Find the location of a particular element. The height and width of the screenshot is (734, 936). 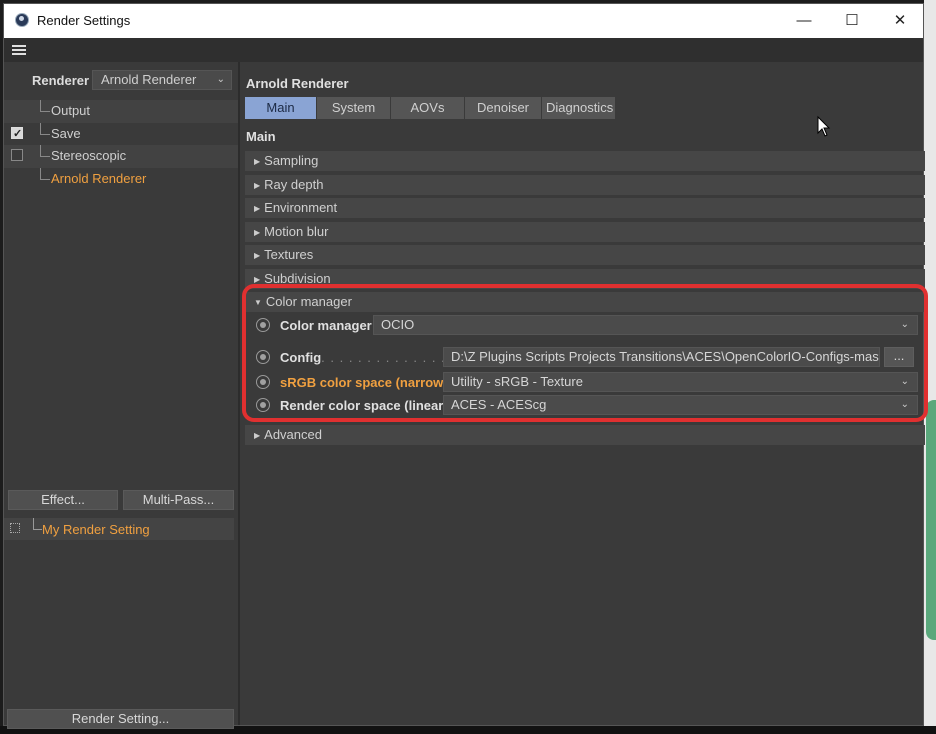

maximize-button: ☐ is located at coordinates (852, 21).